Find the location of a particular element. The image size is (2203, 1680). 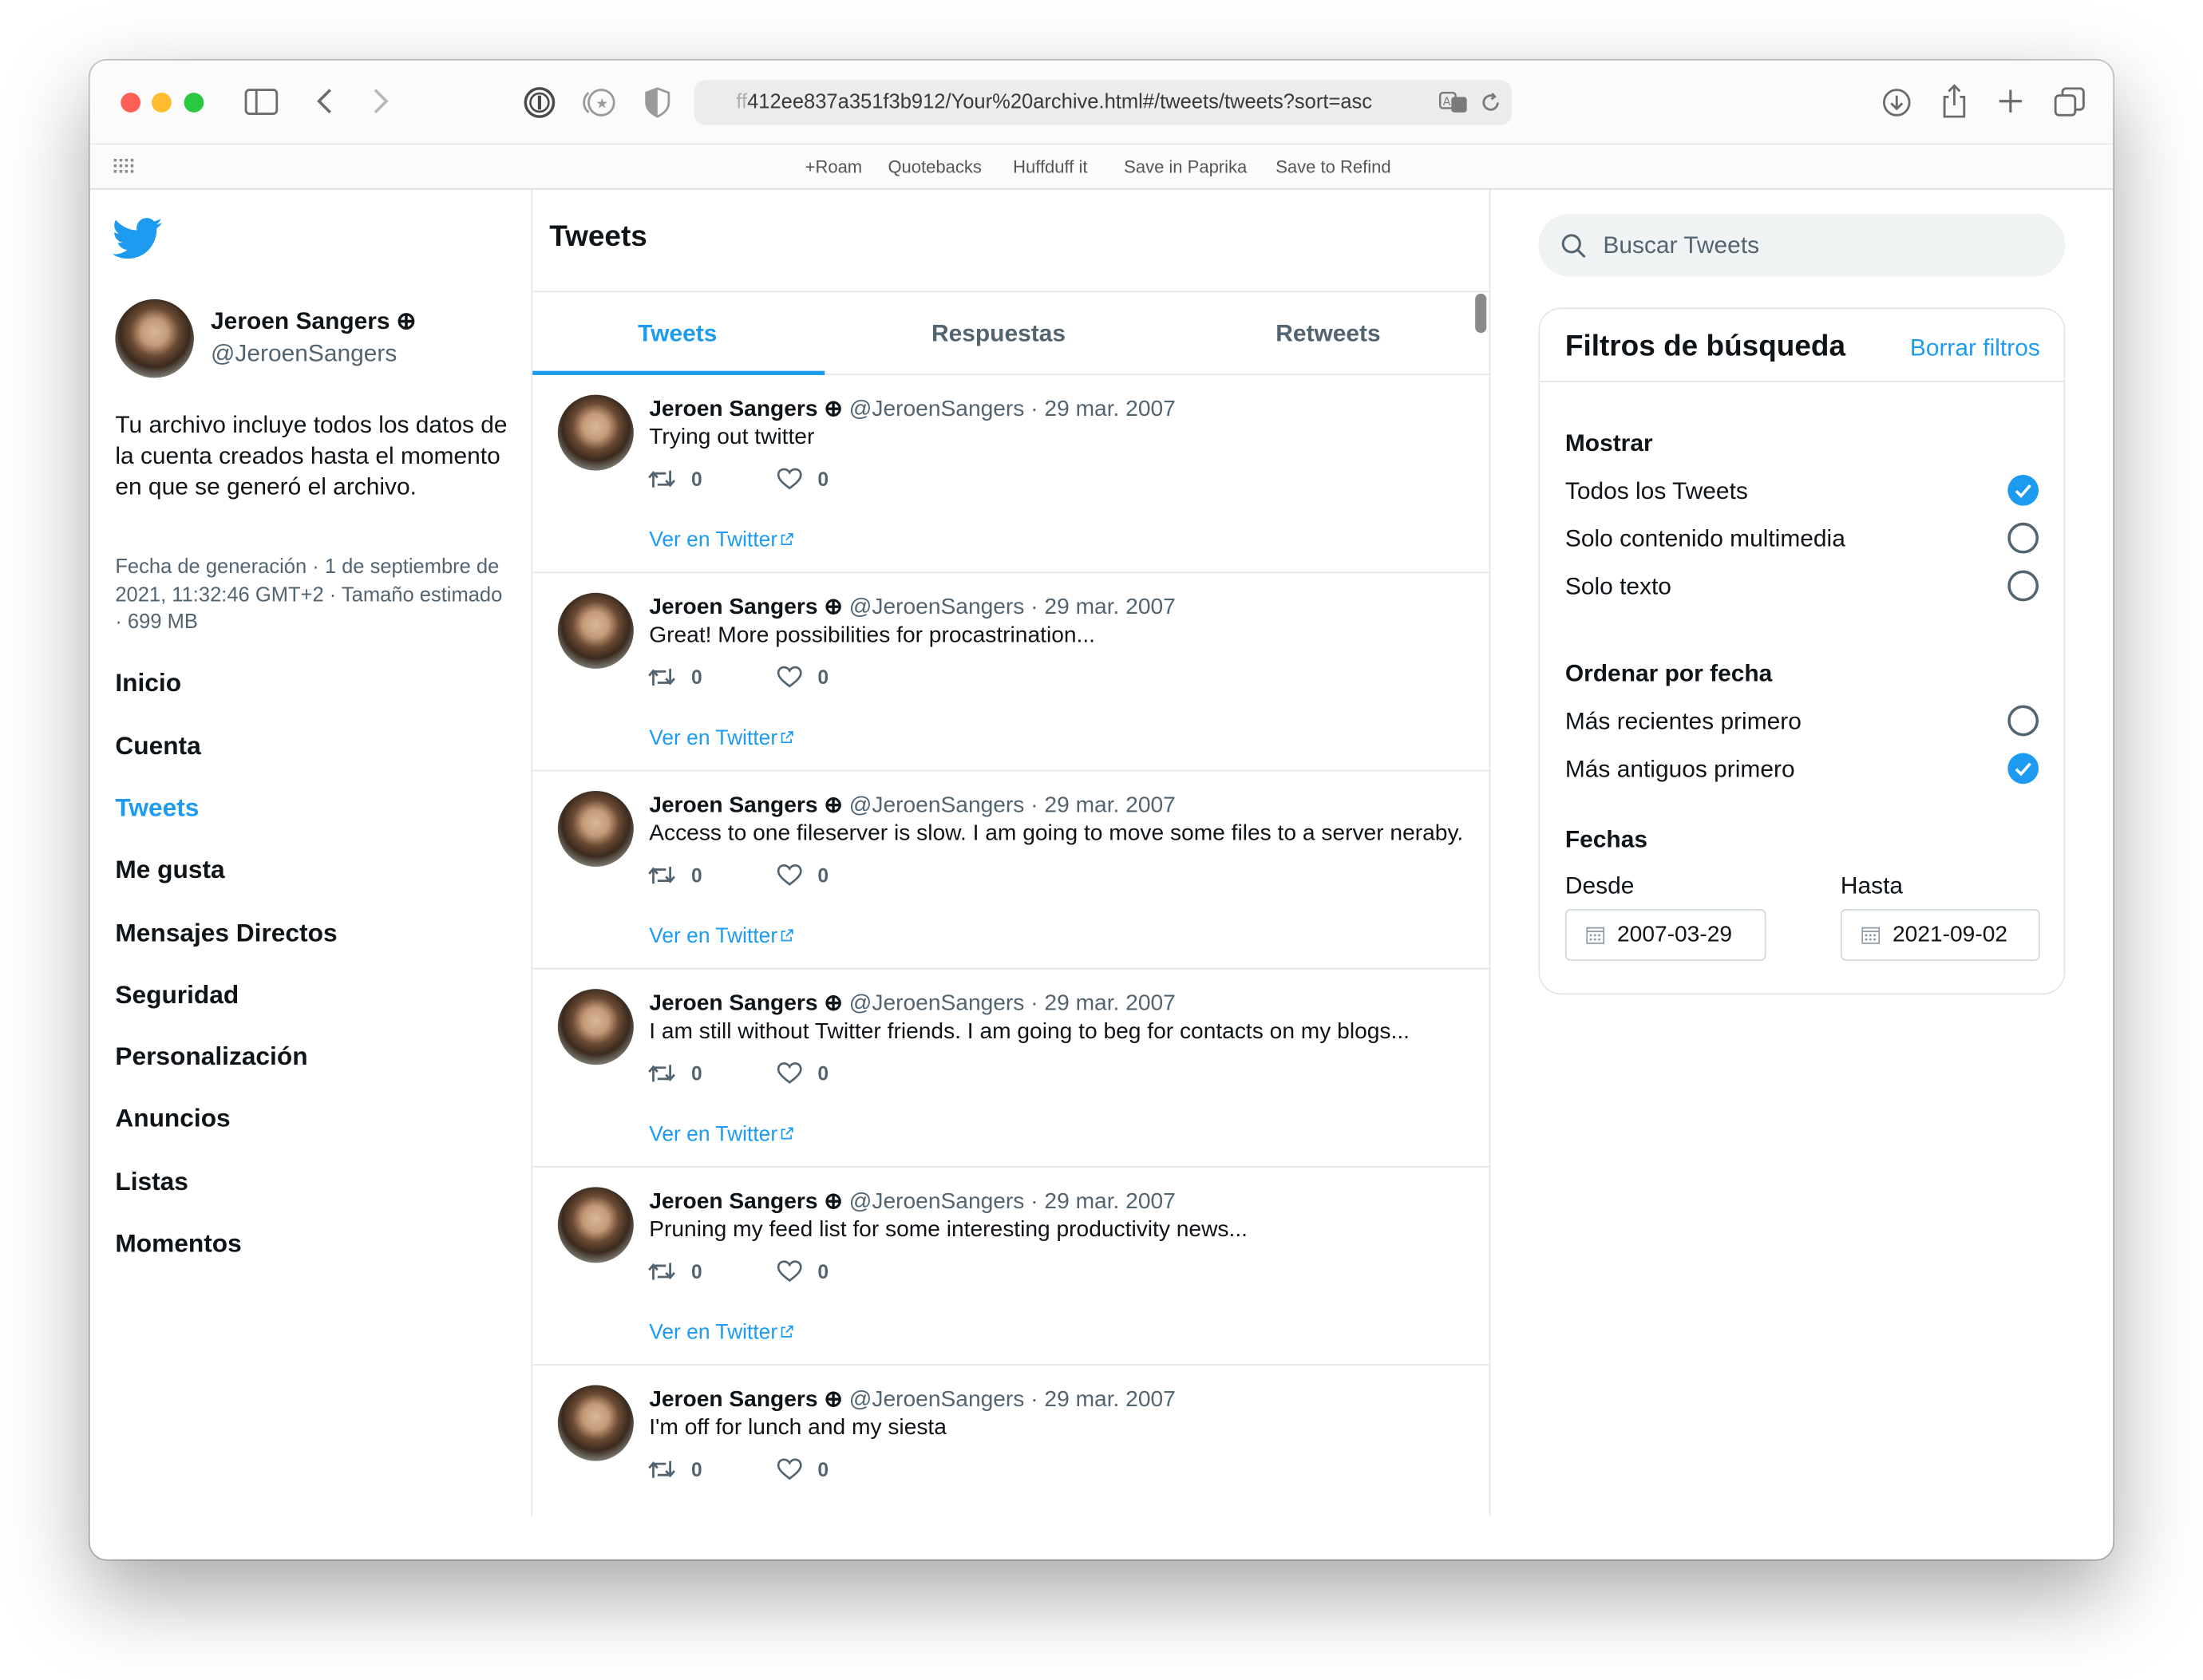

from-label: Desde is located at coordinates (1600, 885).